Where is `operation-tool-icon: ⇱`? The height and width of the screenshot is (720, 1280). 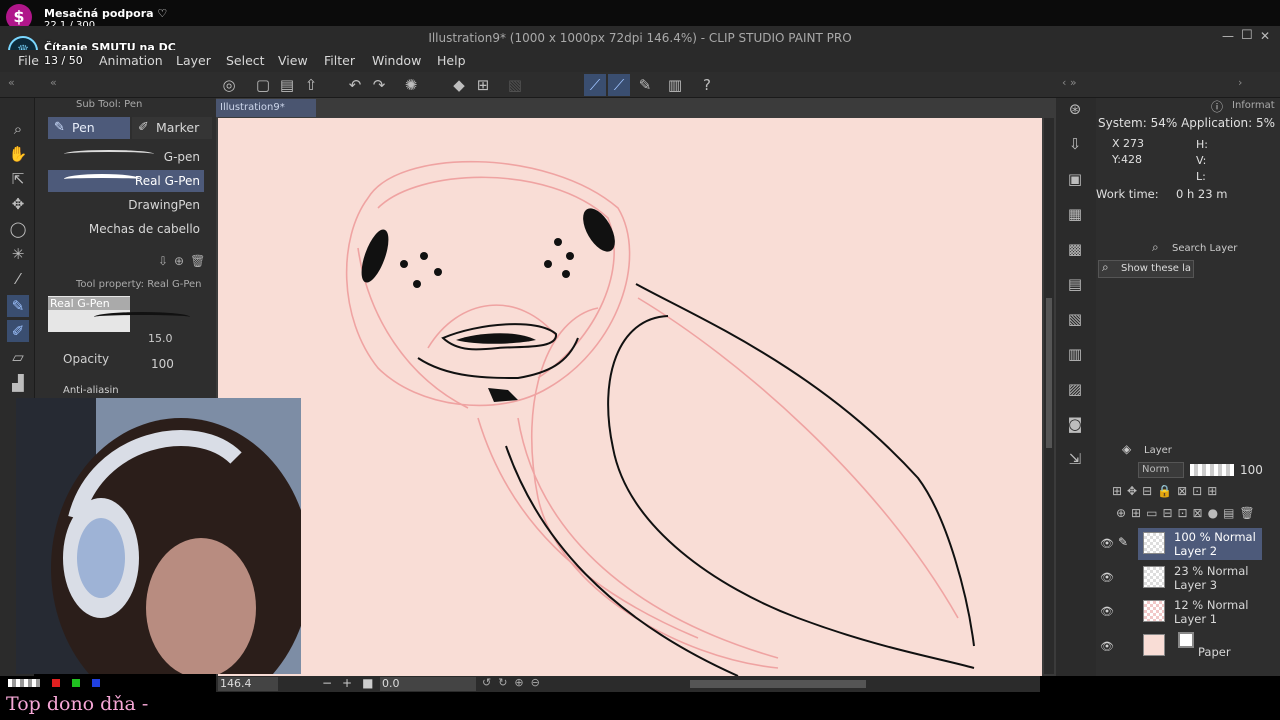 operation-tool-icon: ⇱ is located at coordinates (18, 179).